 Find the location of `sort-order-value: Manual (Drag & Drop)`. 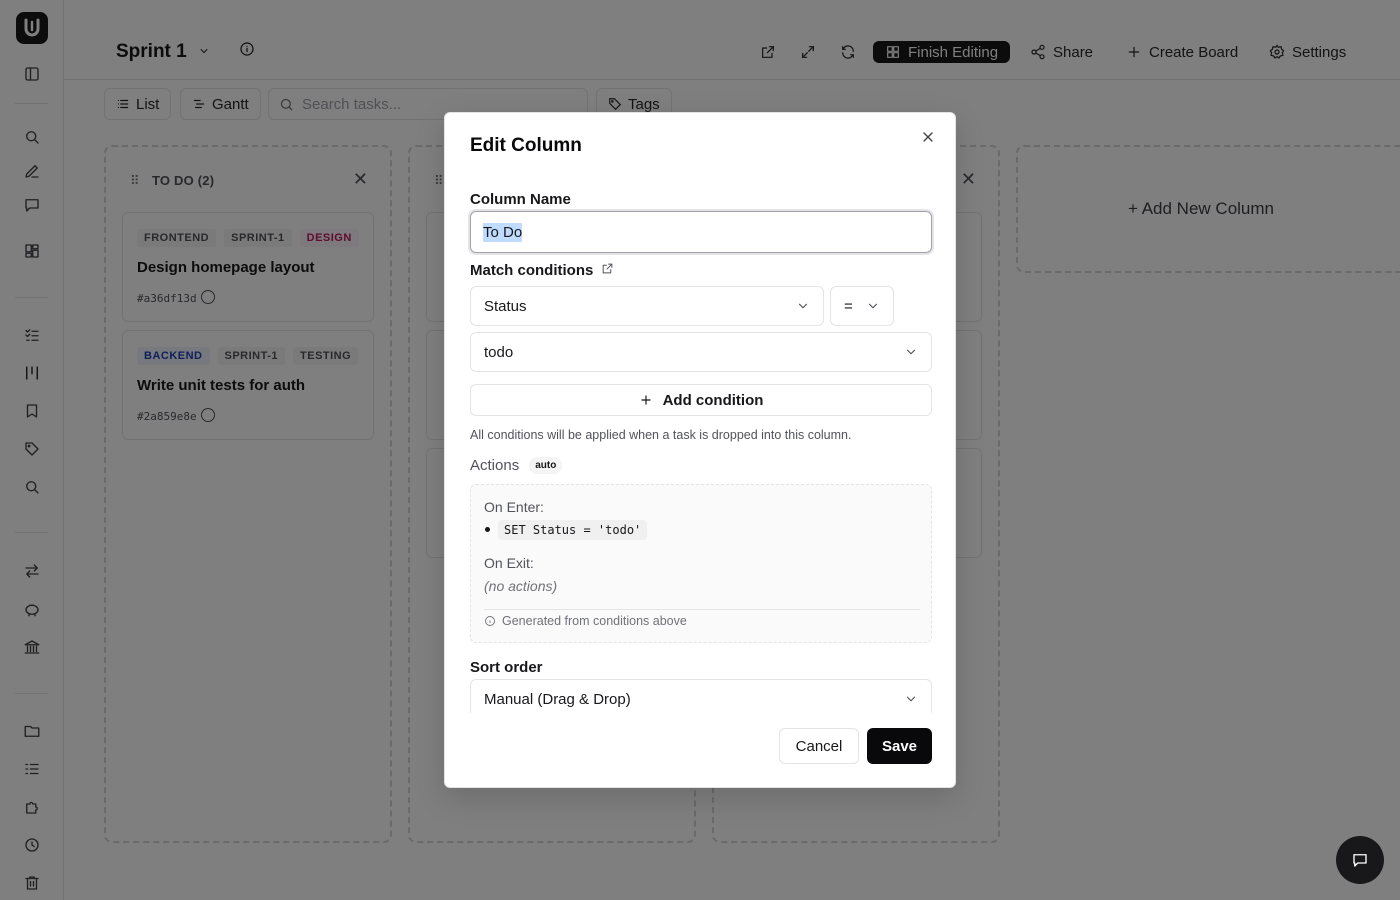

sort-order-value: Manual (Drag & Drop) is located at coordinates (557, 699).